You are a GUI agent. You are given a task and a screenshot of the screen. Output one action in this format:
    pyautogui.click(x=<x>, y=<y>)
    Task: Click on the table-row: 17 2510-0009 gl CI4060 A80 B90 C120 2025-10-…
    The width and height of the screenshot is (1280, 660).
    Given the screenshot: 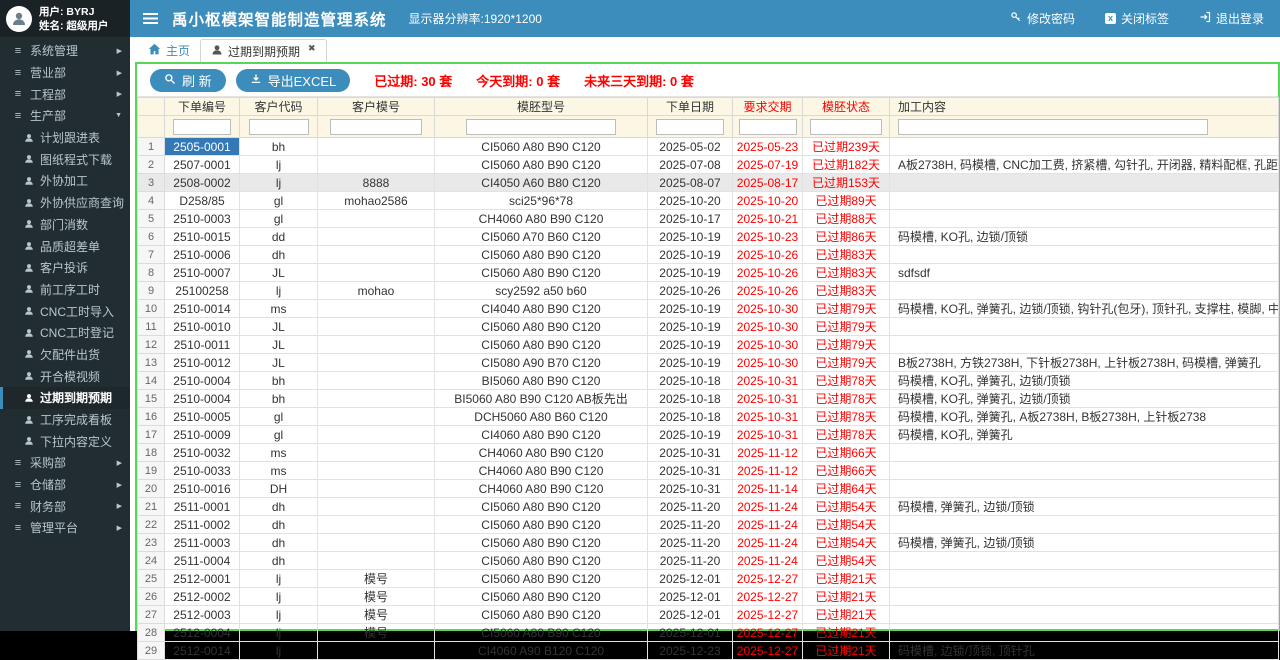 What is the action you would take?
    pyautogui.click(x=708, y=434)
    